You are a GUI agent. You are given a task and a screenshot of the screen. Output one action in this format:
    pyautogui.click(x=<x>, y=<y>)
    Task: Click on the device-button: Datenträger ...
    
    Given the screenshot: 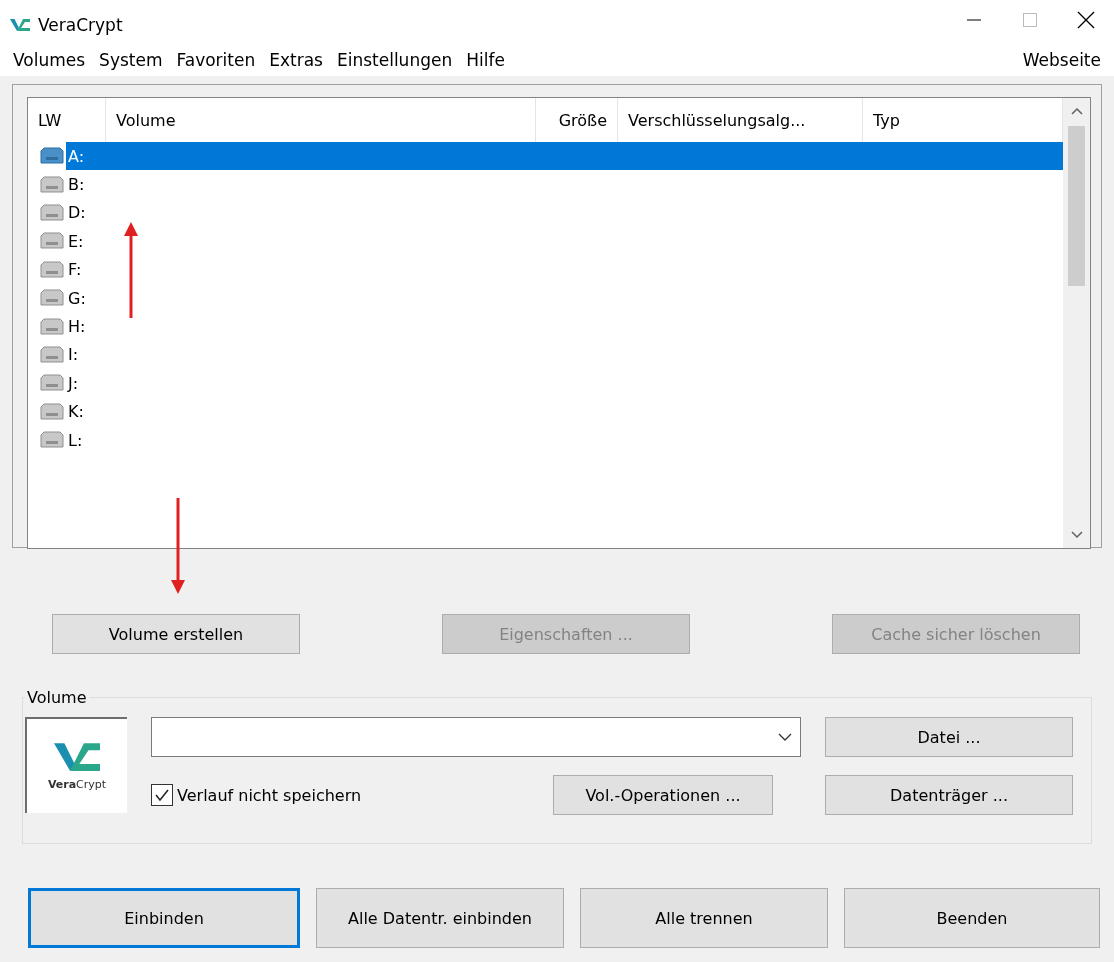 What is the action you would take?
    pyautogui.click(x=949, y=795)
    